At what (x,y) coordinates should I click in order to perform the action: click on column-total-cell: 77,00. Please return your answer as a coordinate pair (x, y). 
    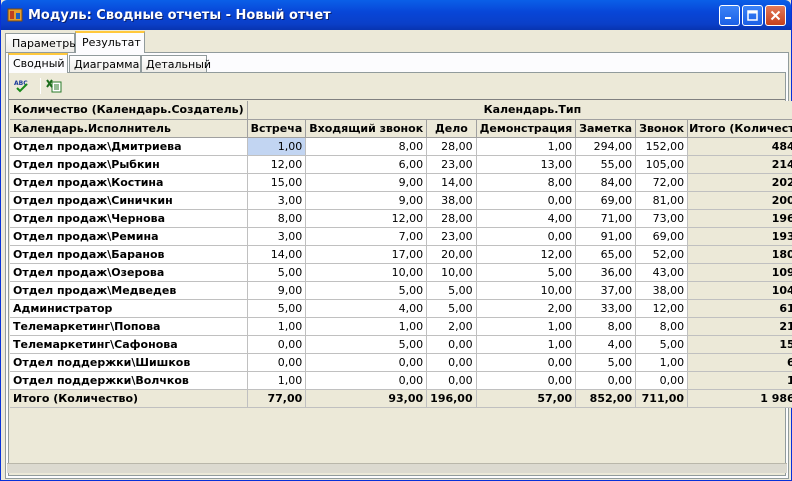
    Looking at the image, I should click on (277, 398).